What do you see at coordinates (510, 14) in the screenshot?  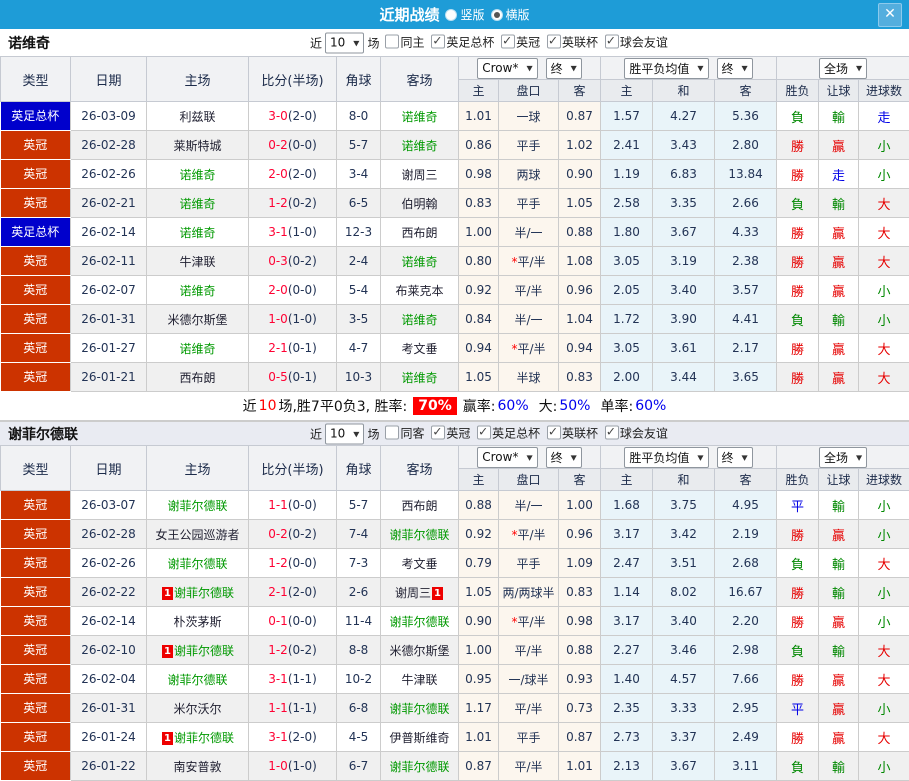 I see `layout-radio-horizontal: 横版` at bounding box center [510, 14].